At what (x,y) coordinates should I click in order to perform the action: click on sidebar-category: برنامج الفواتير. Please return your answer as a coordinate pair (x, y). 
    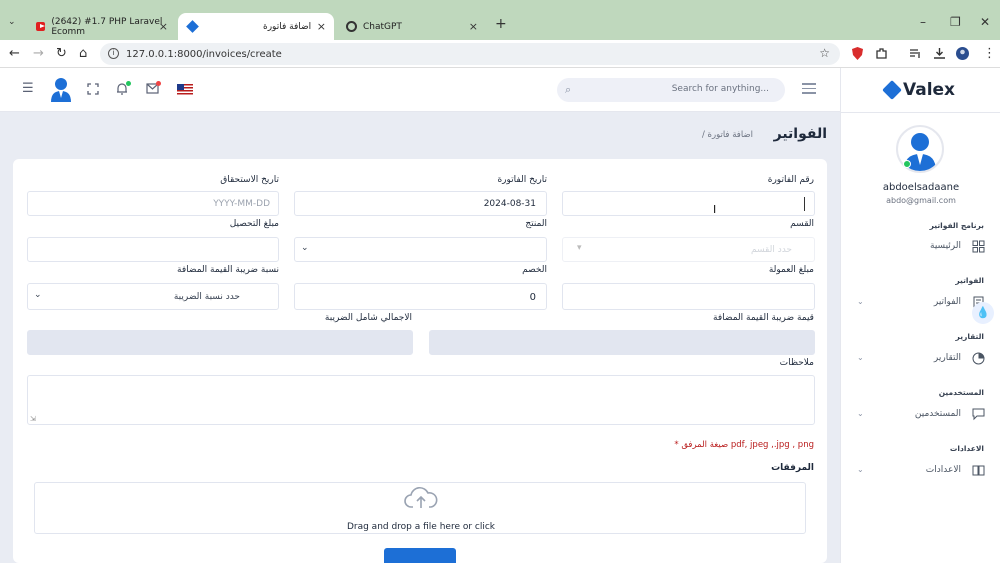
    Looking at the image, I should click on (956, 225).